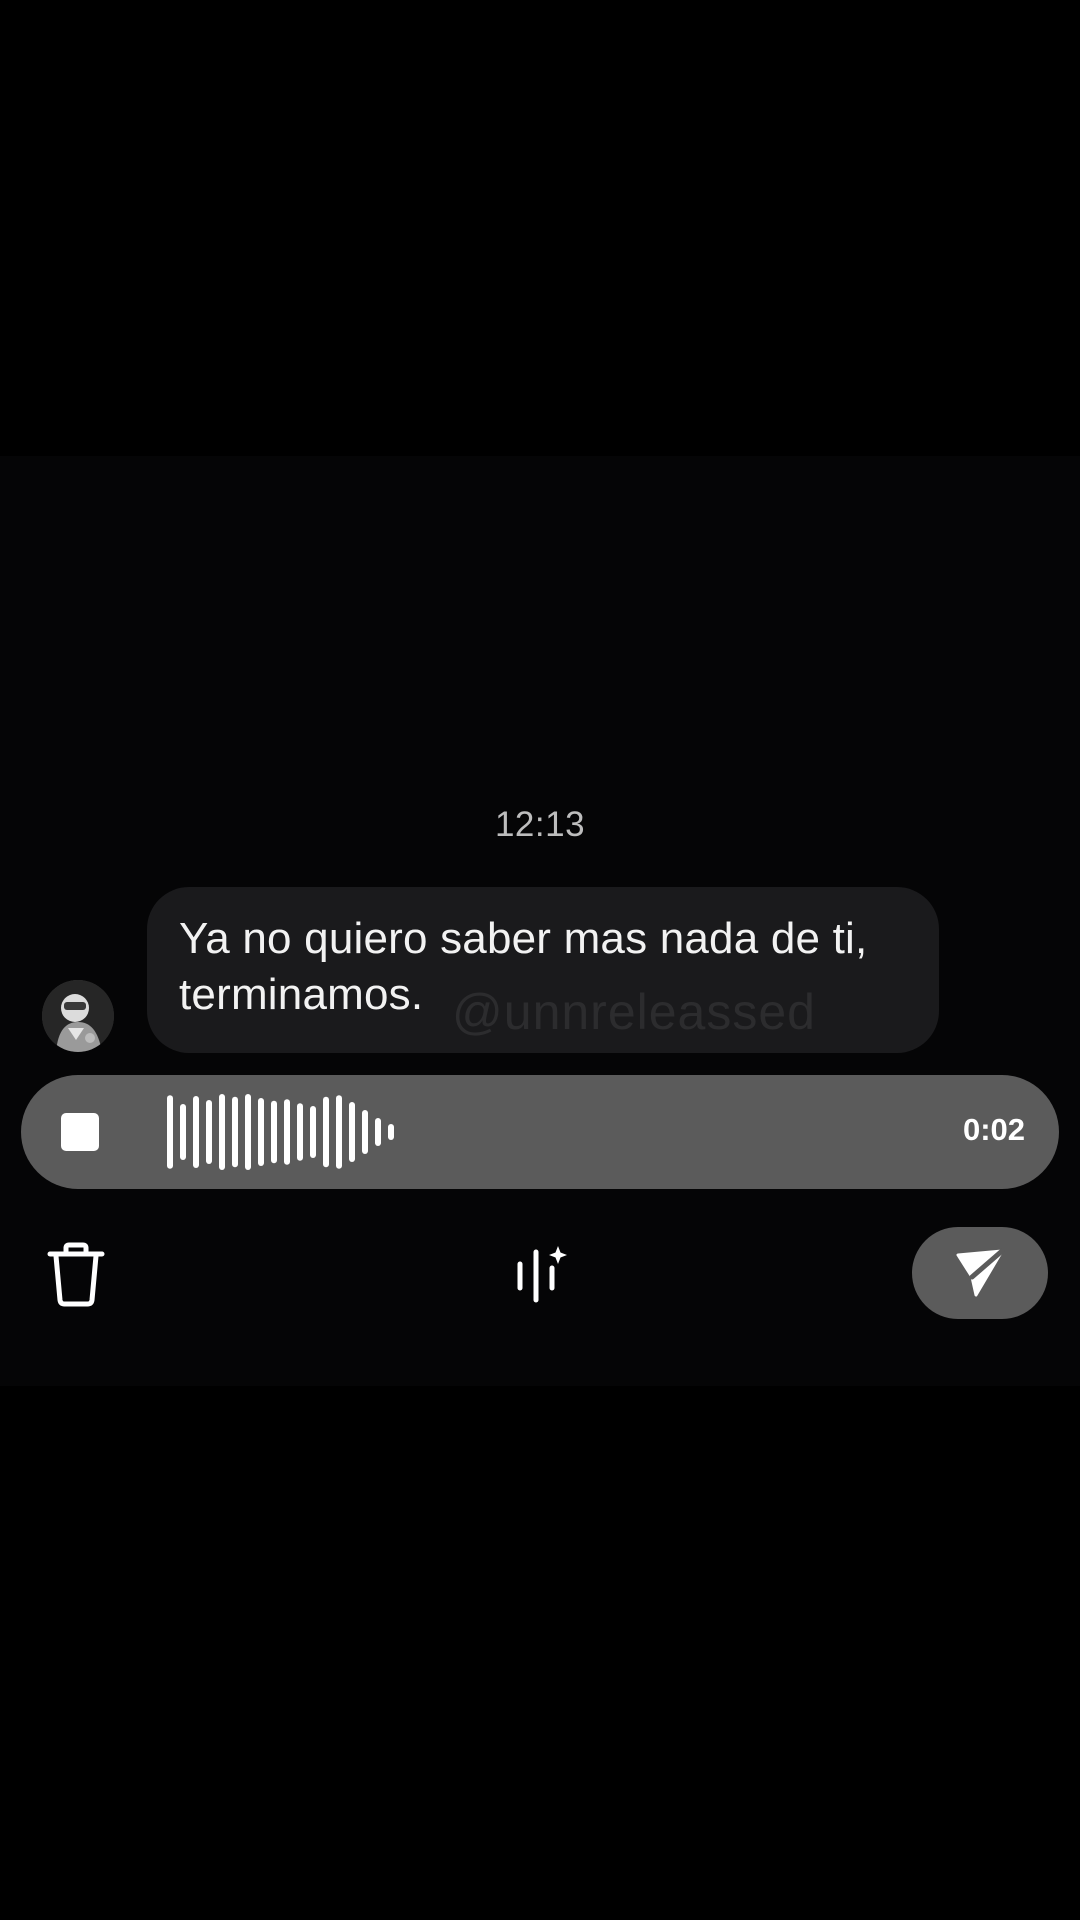 The image size is (1080, 1920). I want to click on avatar, so click(78, 1016).